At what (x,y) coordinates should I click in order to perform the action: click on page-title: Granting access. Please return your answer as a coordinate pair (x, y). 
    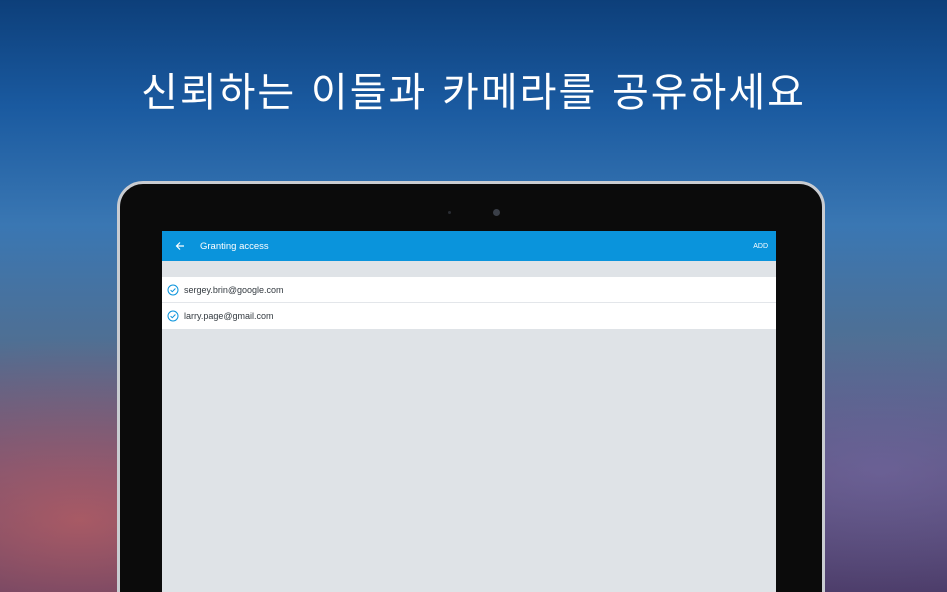
    Looking at the image, I should click on (234, 246).